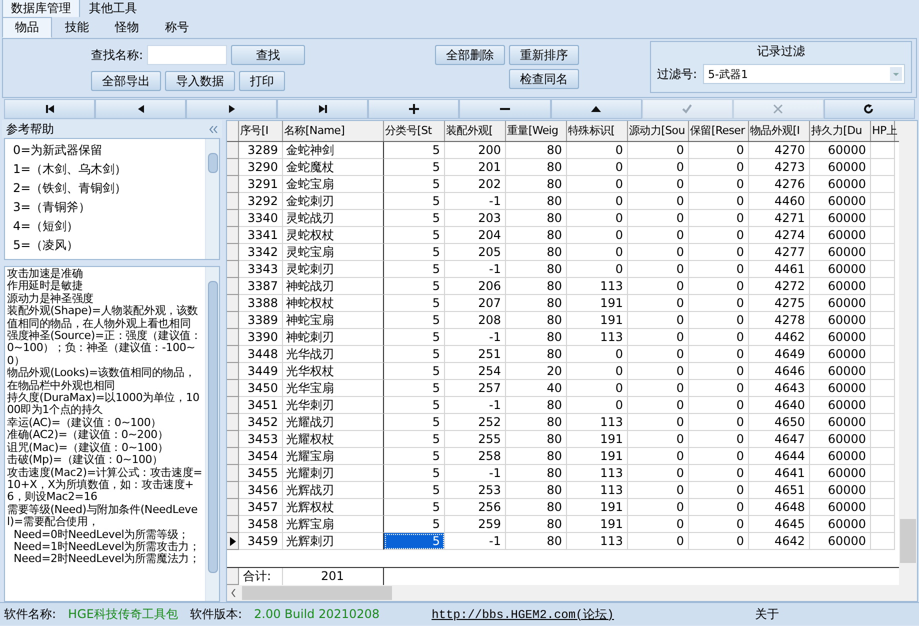  What do you see at coordinates (840, 131) in the screenshot?
I see `column-header: 持久力[Du` at bounding box center [840, 131].